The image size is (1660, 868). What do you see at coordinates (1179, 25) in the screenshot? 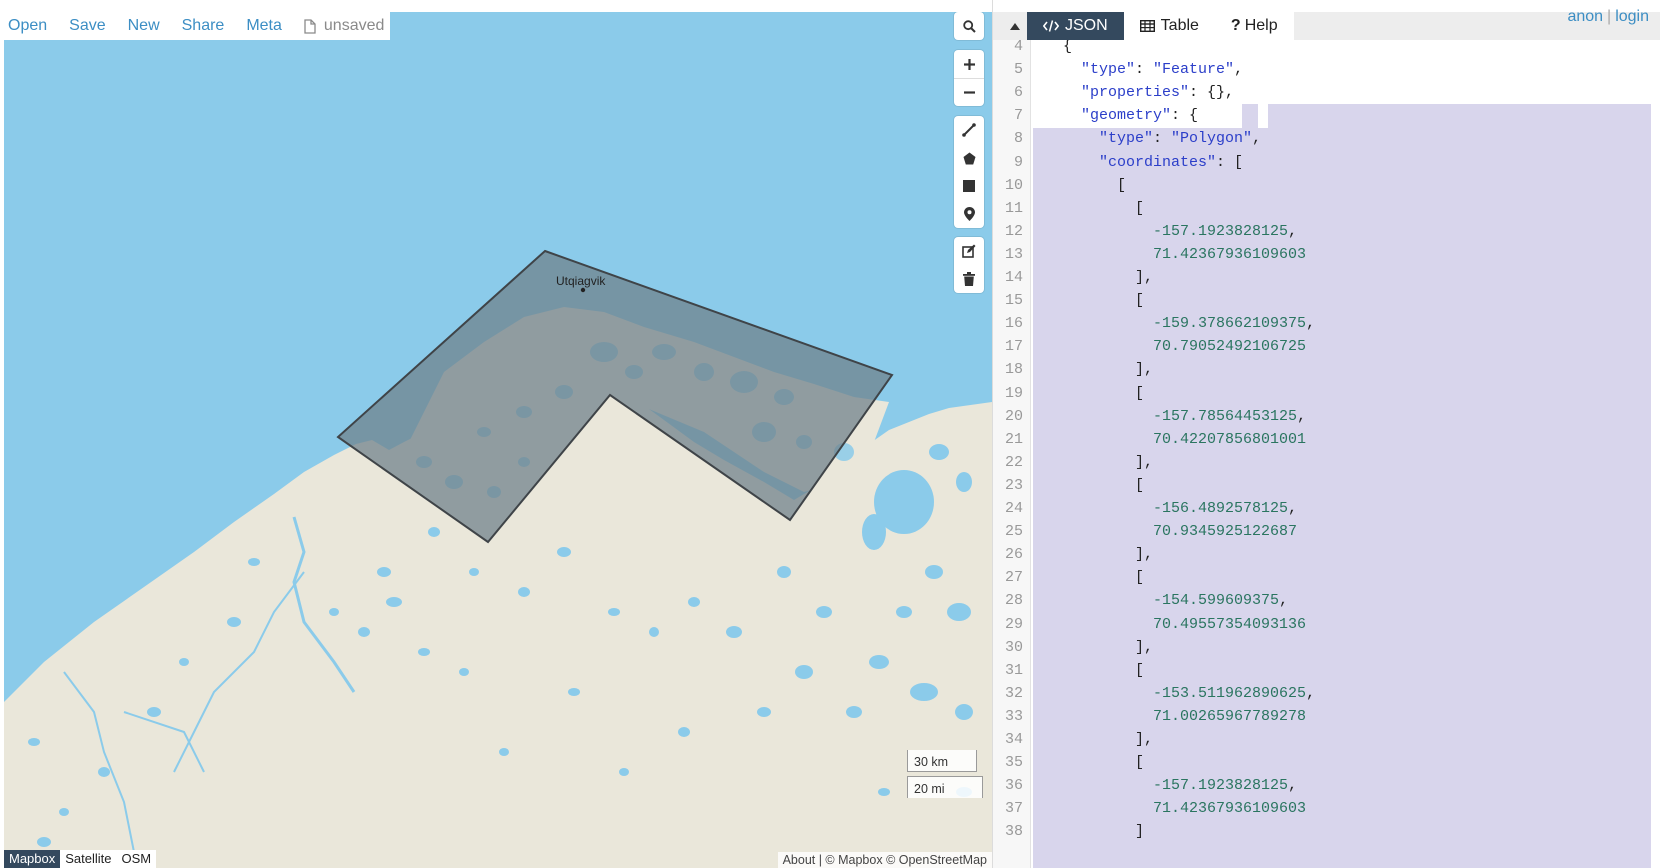
I see `tab-table-label: Table` at bounding box center [1179, 25].